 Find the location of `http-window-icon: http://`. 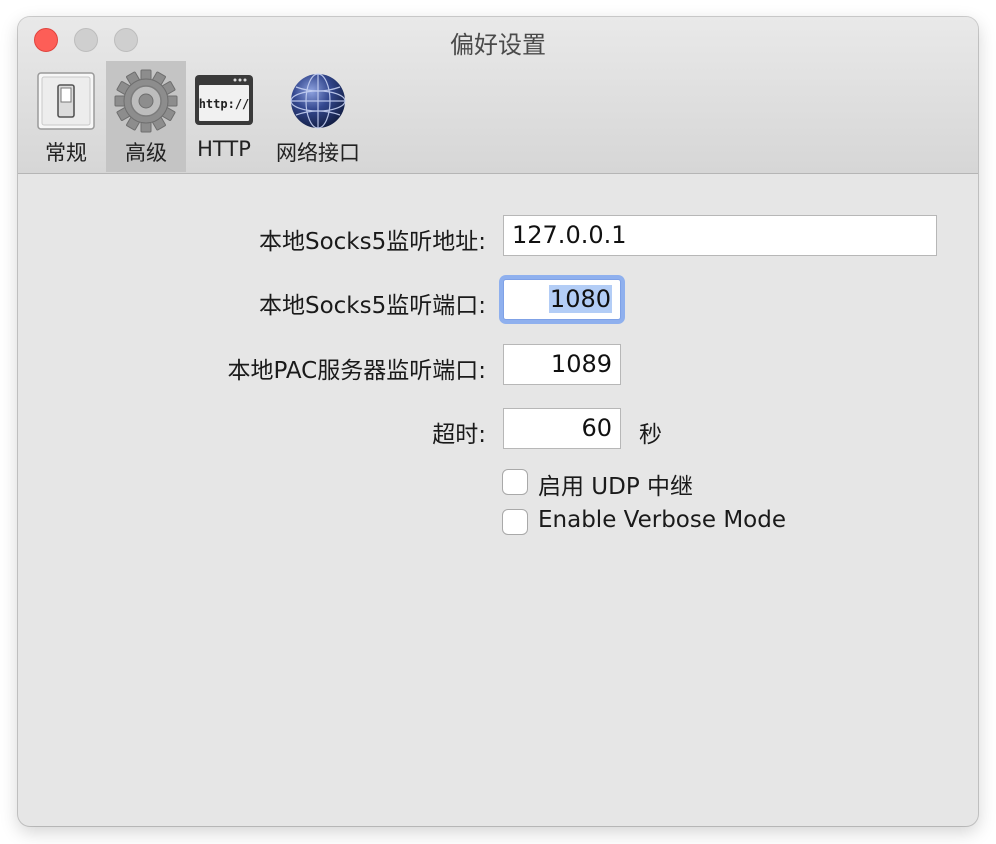

http-window-icon: http:// is located at coordinates (224, 100).